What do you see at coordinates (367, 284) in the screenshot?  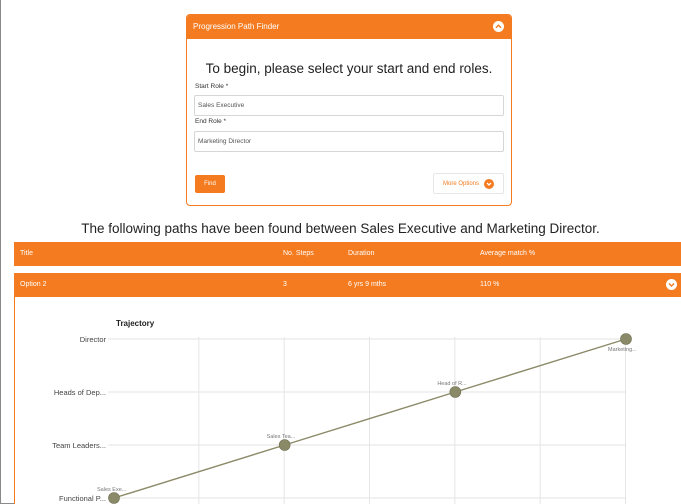 I see `option-duration: 6 yrs 9 mths` at bounding box center [367, 284].